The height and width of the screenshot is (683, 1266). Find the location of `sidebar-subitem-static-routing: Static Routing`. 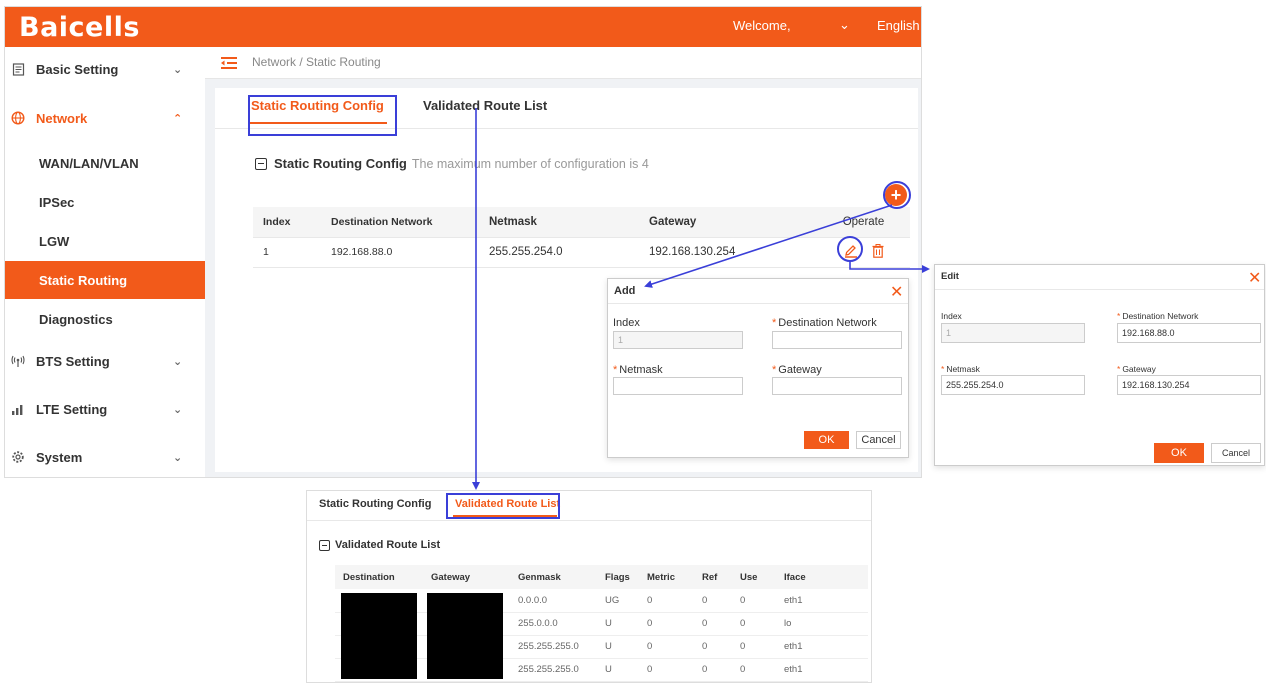

sidebar-subitem-static-routing: Static Routing is located at coordinates (105, 280).